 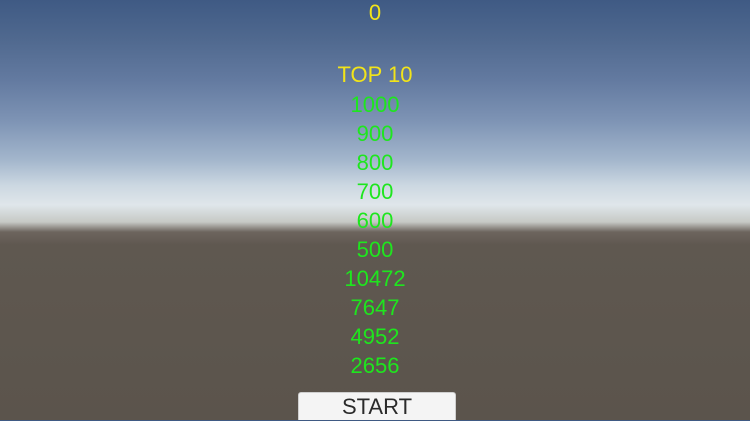 I want to click on leaderboard-title: TOP 10, so click(x=375, y=74).